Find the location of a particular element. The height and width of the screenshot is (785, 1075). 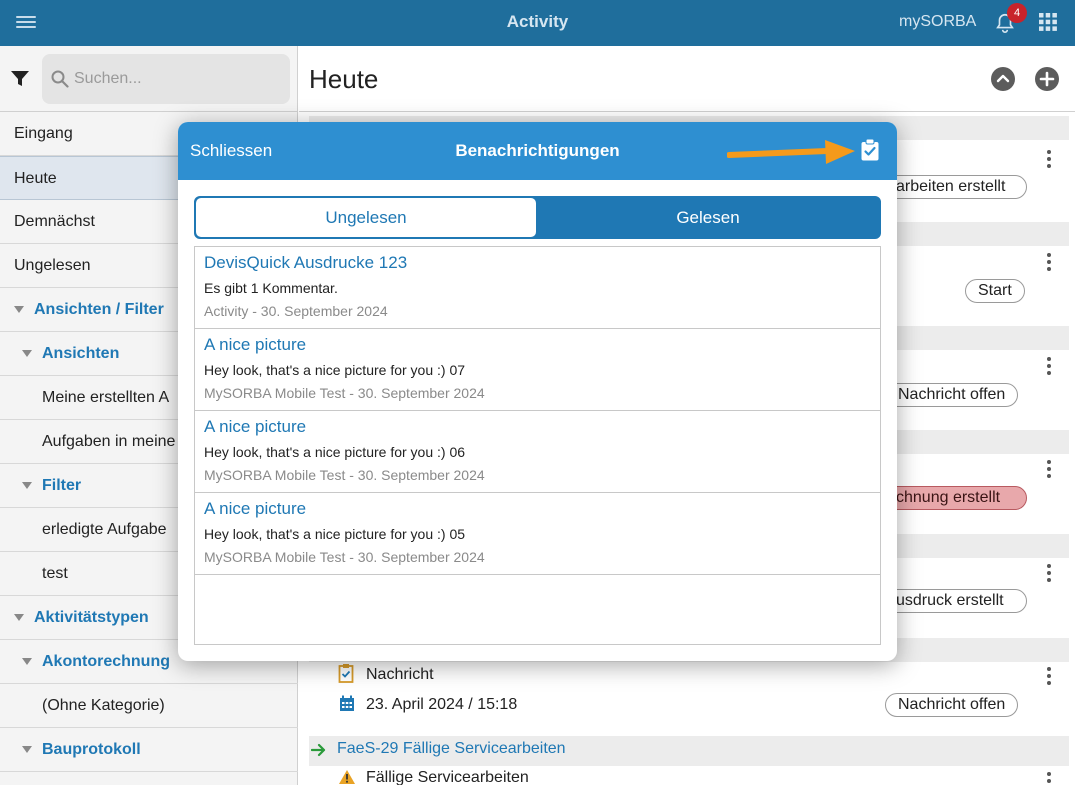

search-box is located at coordinates (166, 79).